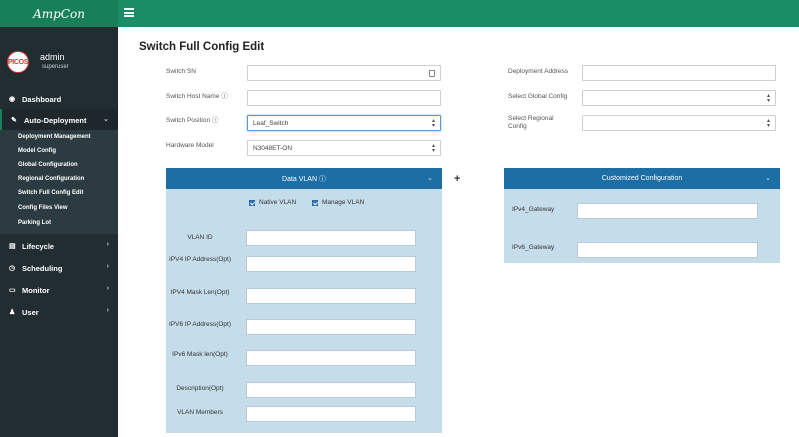 This screenshot has height=437, width=799. I want to click on hardware-model-value: N3048ET-ON, so click(273, 148).